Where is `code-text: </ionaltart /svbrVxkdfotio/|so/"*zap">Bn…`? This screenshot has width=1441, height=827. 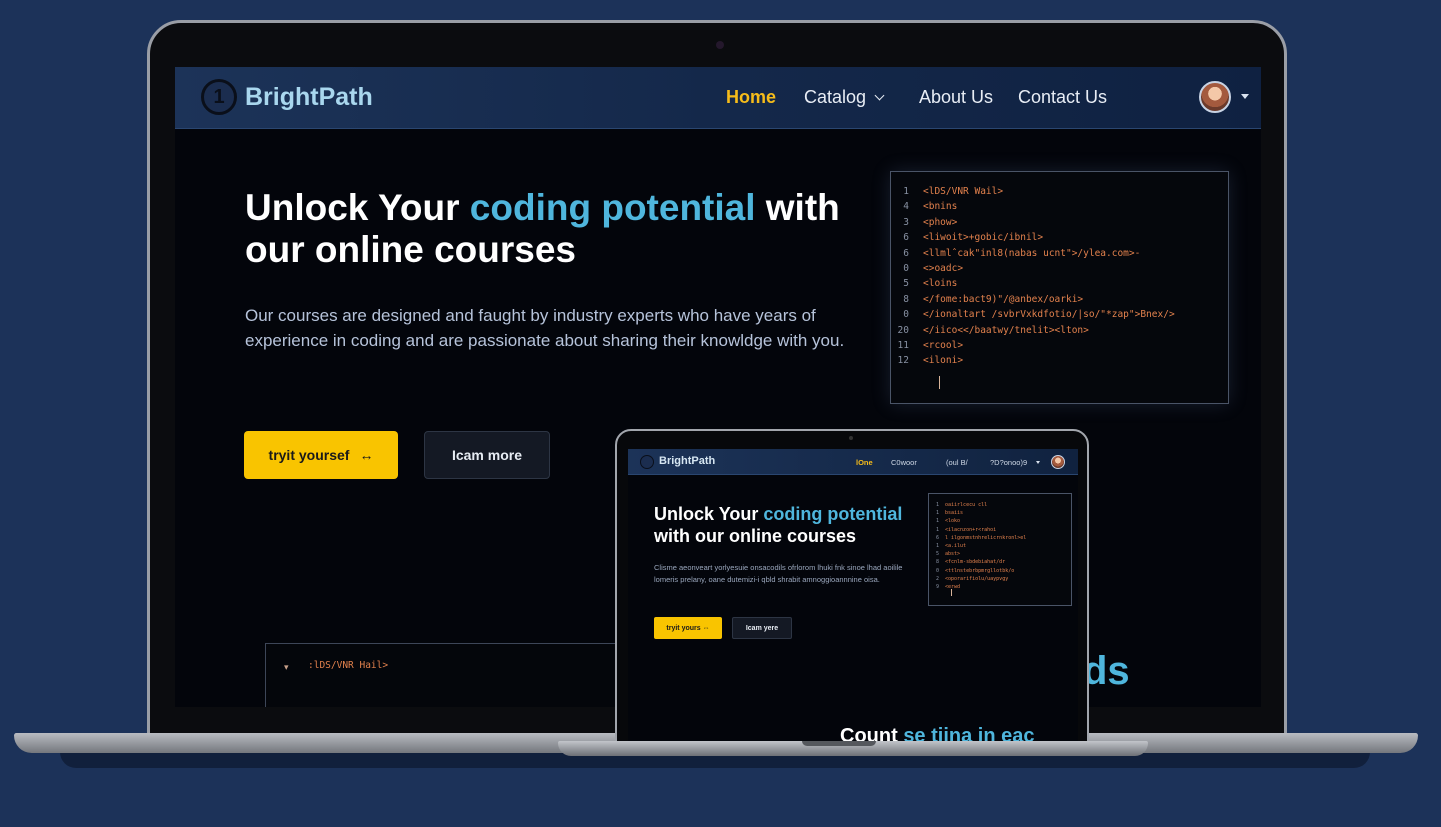
code-text: </ionaltart /svbrVxkdfotio/|so/"*zap">Bn… is located at coordinates (1049, 315).